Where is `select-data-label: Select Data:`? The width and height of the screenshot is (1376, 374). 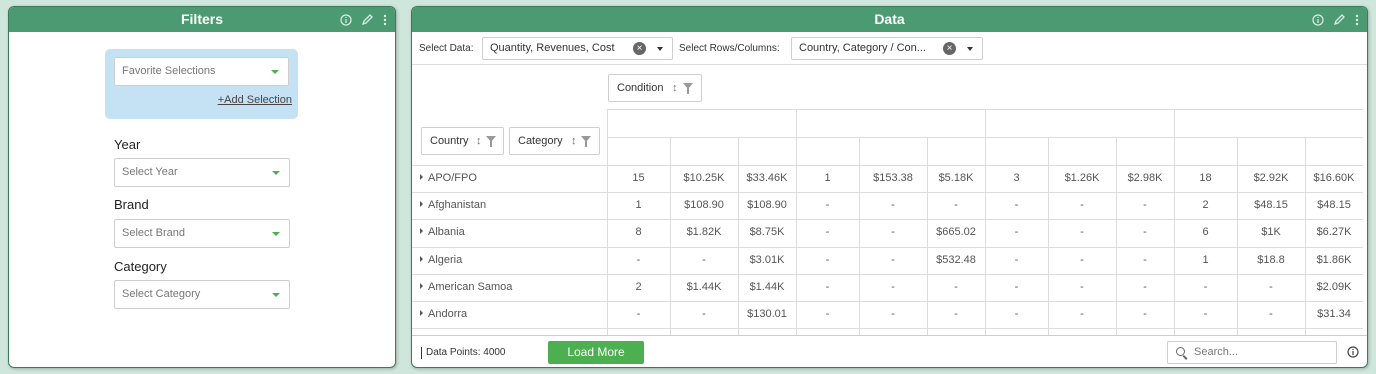 select-data-label: Select Data: is located at coordinates (446, 48).